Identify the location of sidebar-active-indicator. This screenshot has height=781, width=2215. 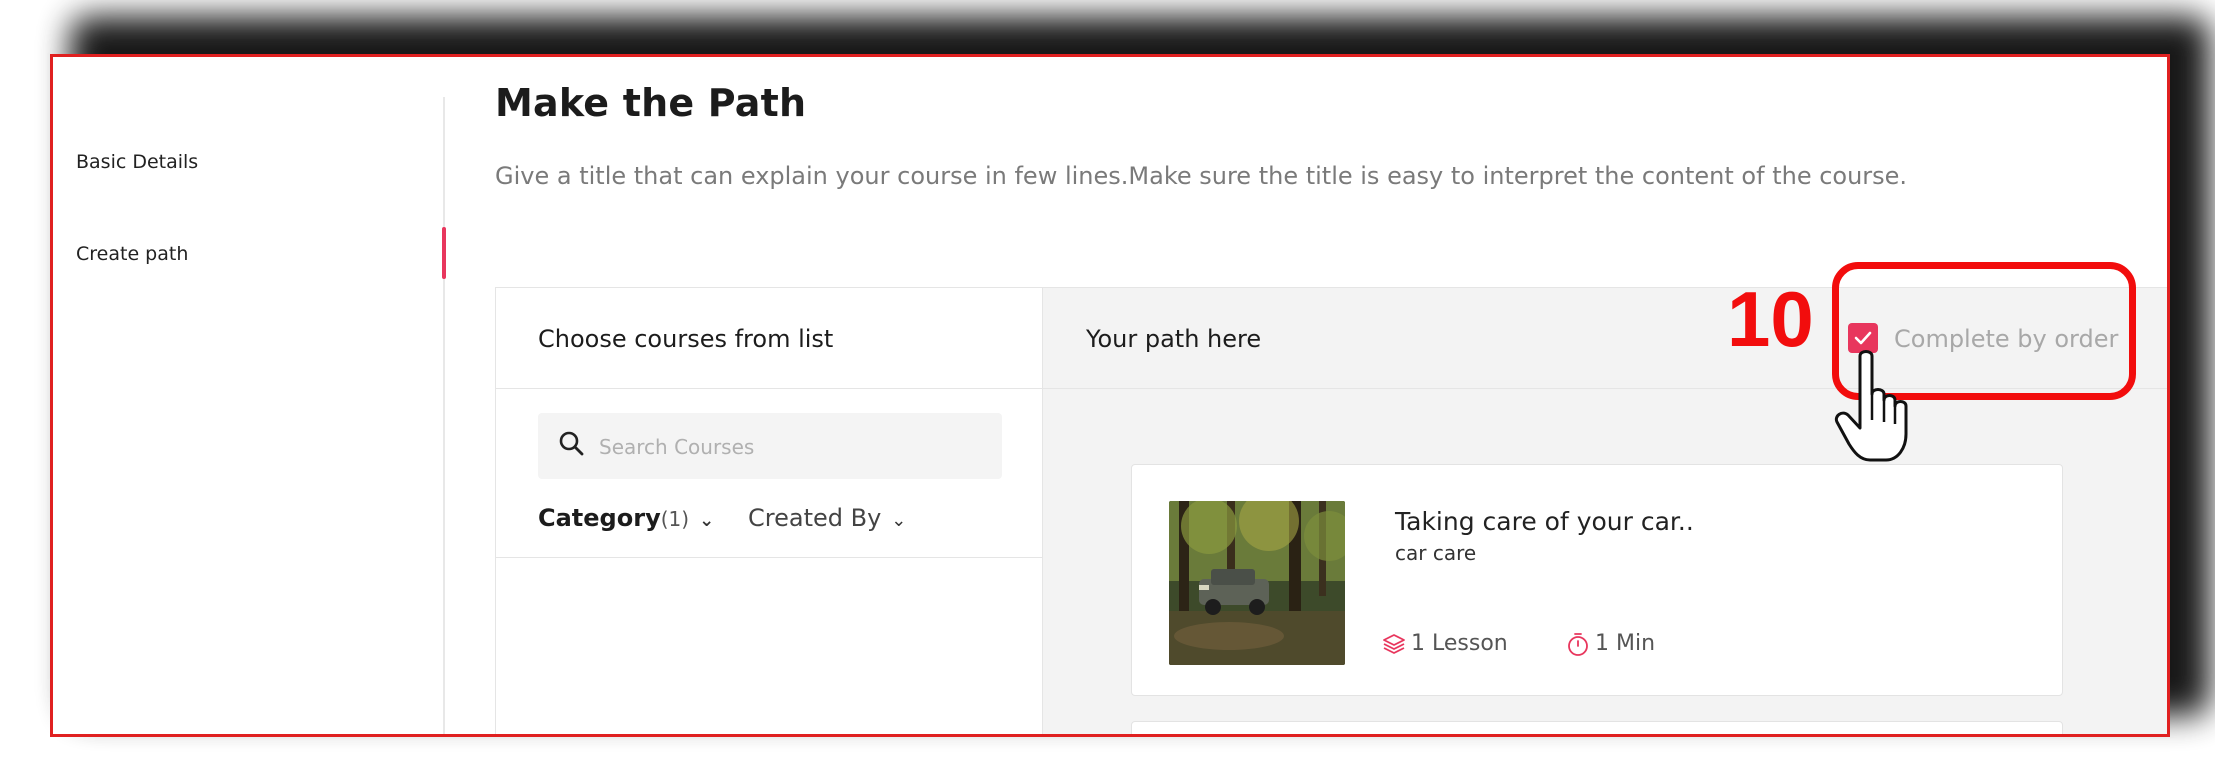
(444, 253).